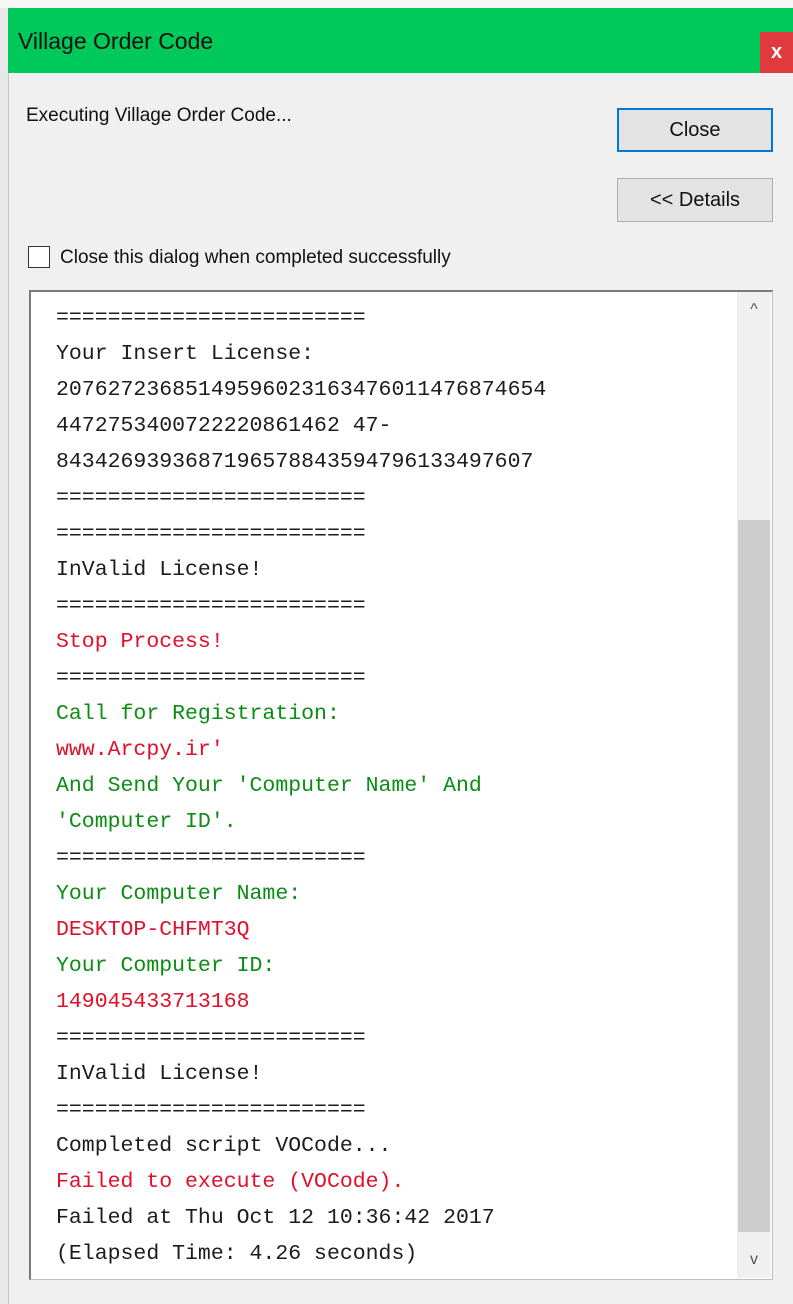 The height and width of the screenshot is (1304, 793). Describe the element at coordinates (116, 41) in the screenshot. I see `dialog-title: Village Order Code` at that location.